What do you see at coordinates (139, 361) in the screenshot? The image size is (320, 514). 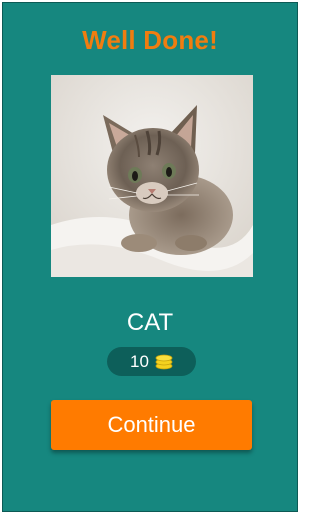 I see `coin-count: 10` at bounding box center [139, 361].